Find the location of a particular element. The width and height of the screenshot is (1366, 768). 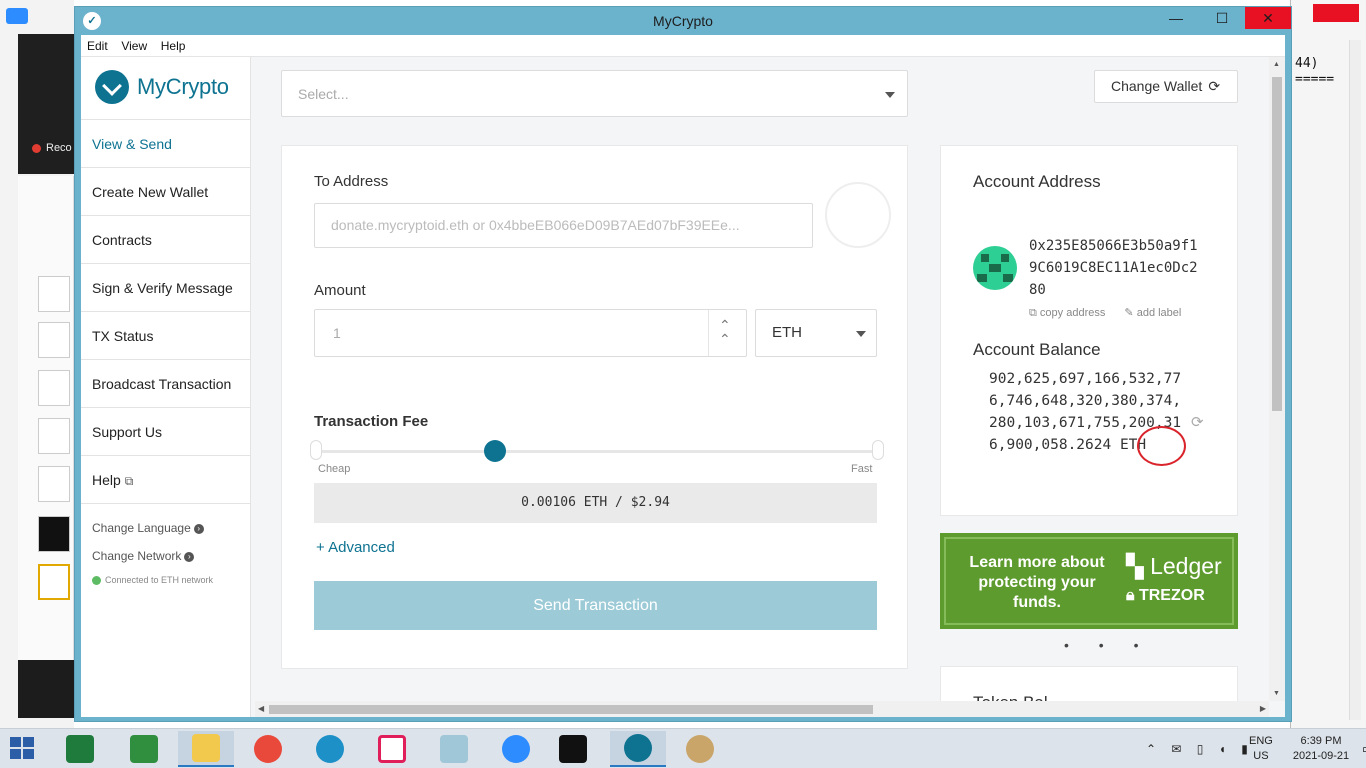

horizontal-scrollbar-thumb is located at coordinates (571, 709).